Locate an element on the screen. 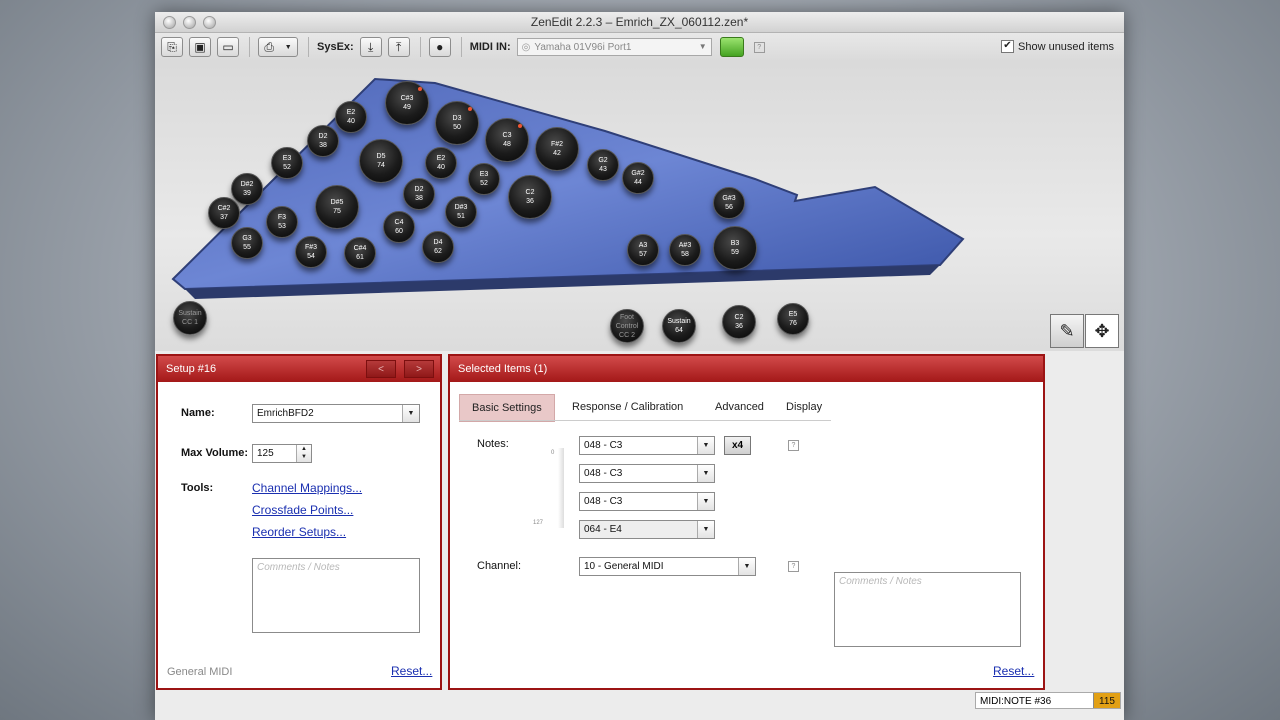 The width and height of the screenshot is (1280, 720). max-volume-stepper: 125 ▲ ▼ is located at coordinates (282, 453).